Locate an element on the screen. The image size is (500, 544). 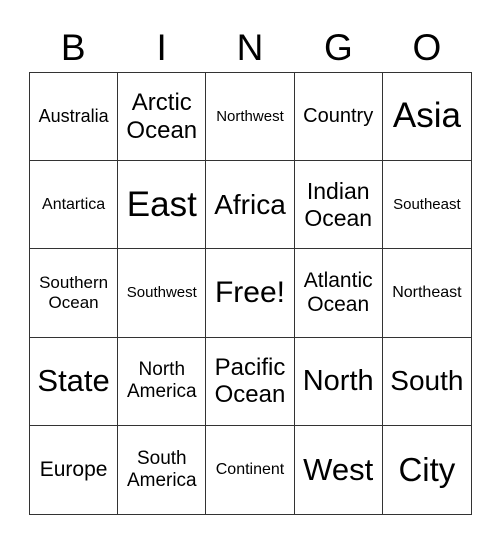
bingo-cell: South America is located at coordinates (162, 469).